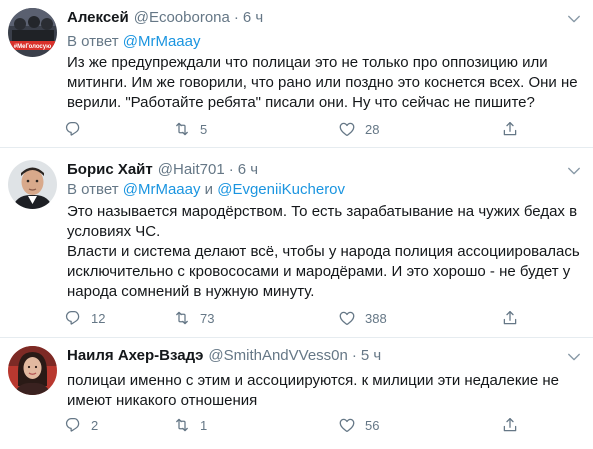 Image resolution: width=593 pixels, height=449 pixels. Describe the element at coordinates (95, 425) in the screenshot. I see `reply-count: 2` at that location.